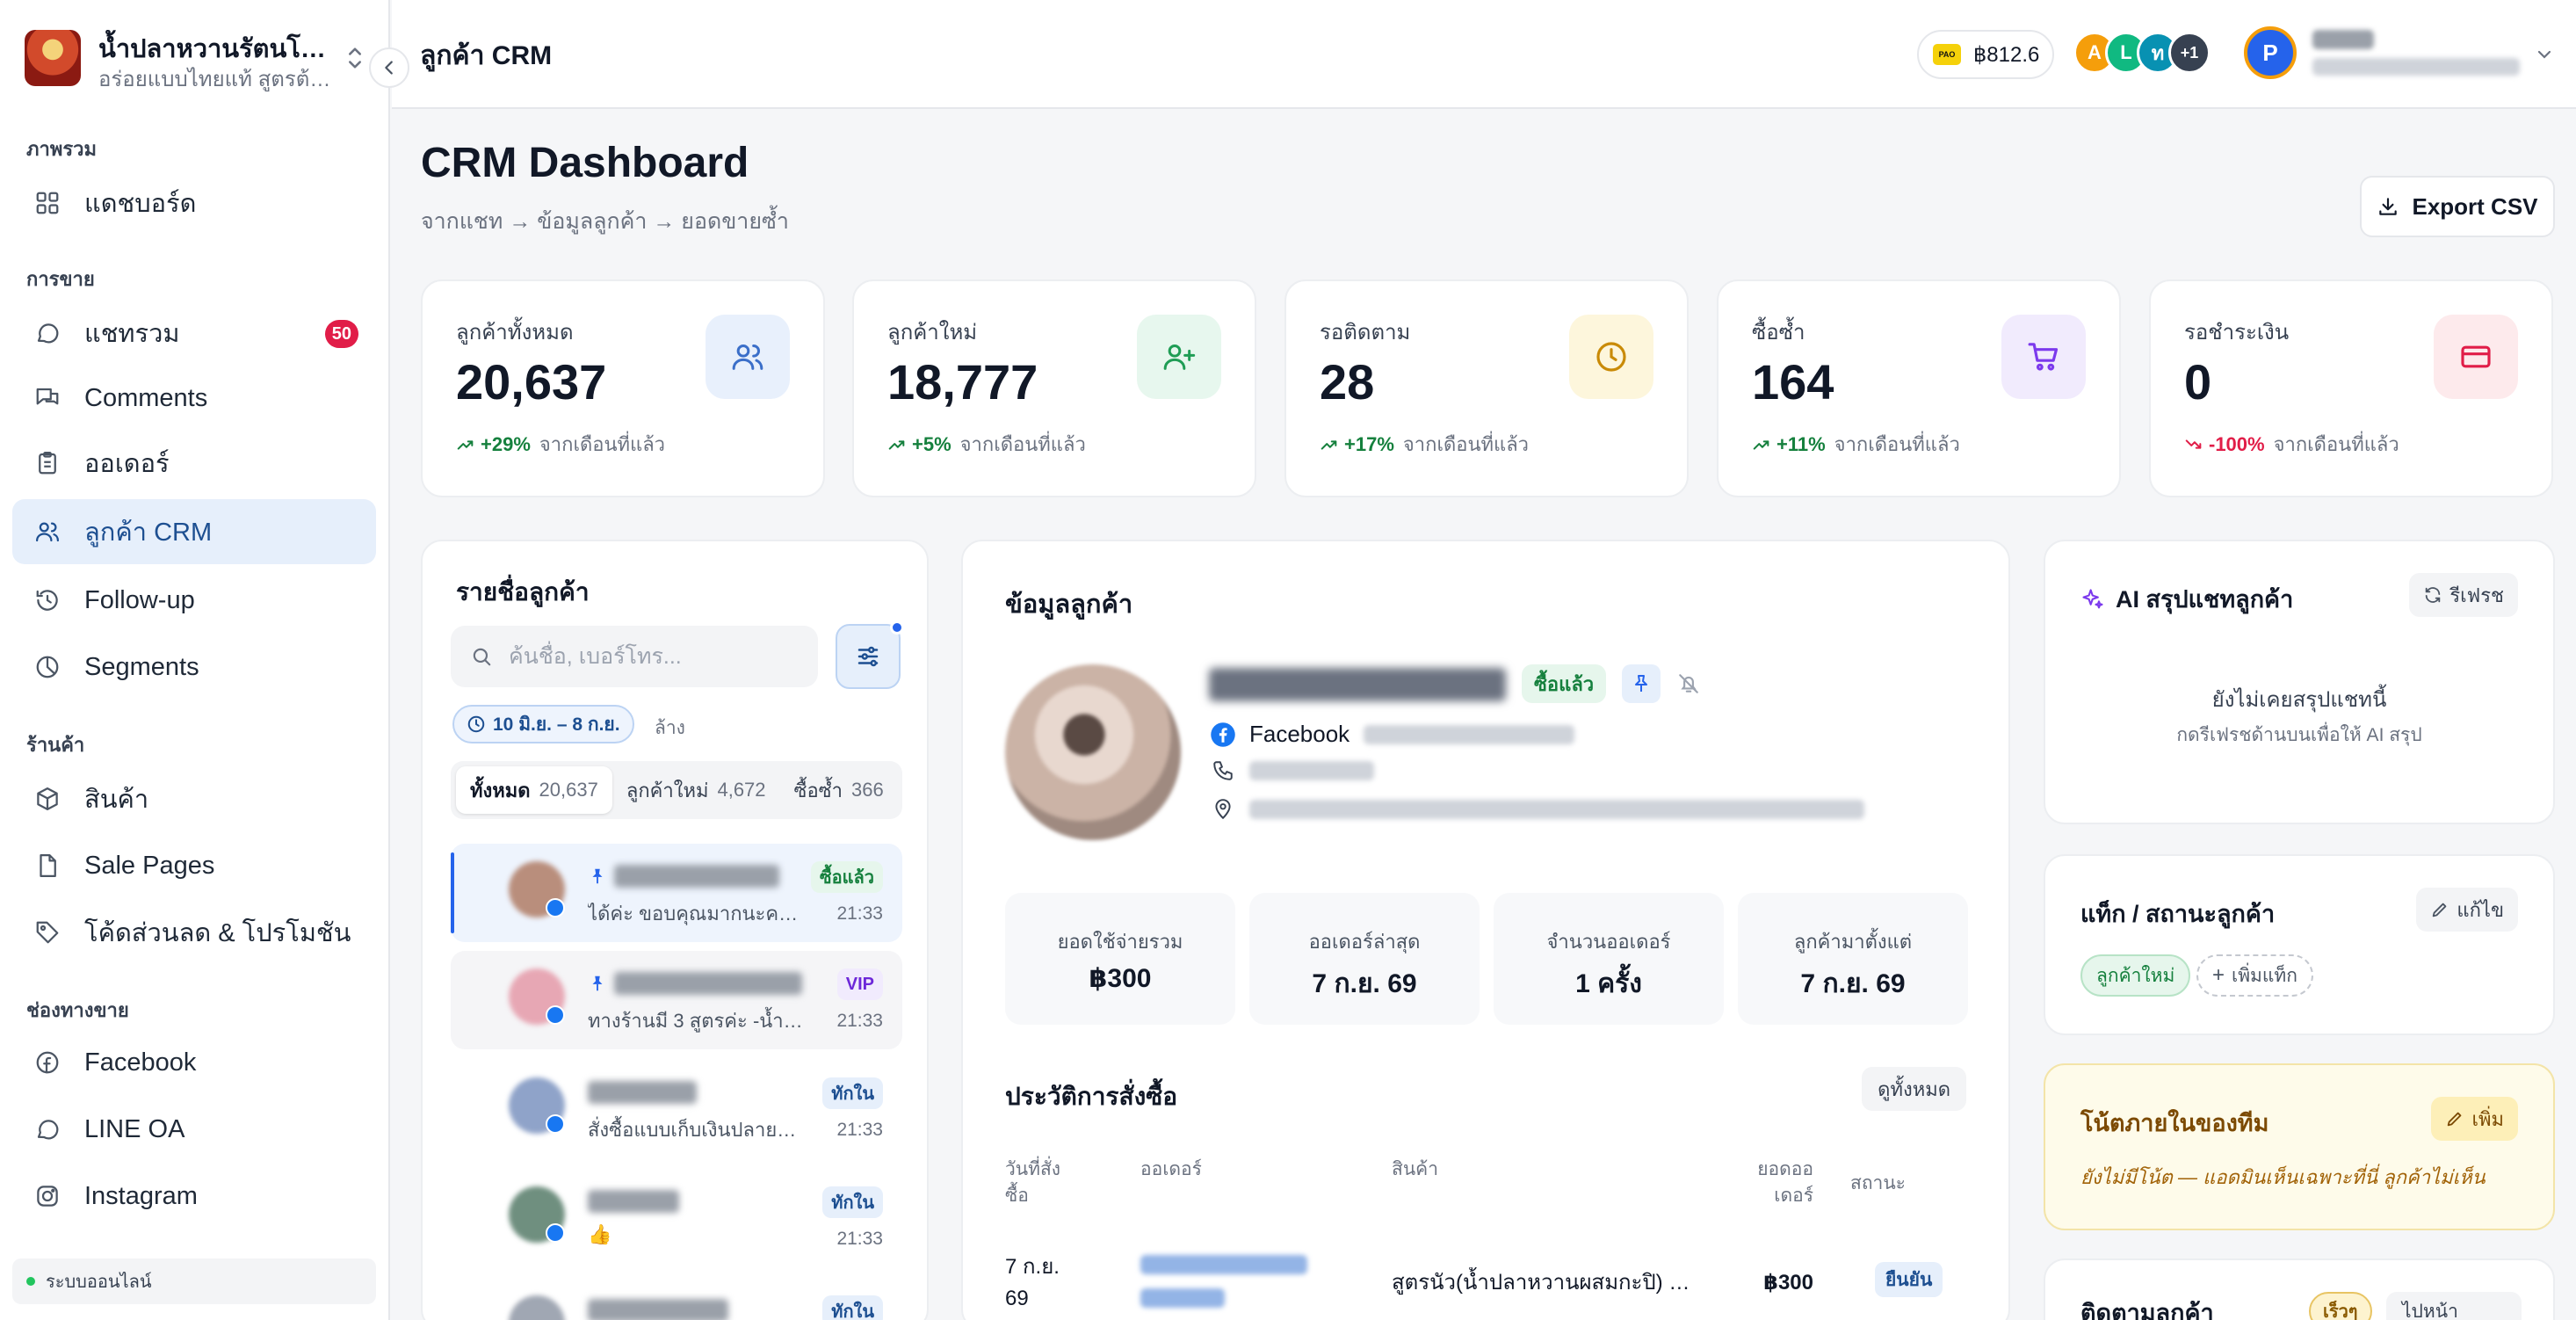 This screenshot has width=2576, height=1320. I want to click on stat-card-repeat-buyers: ซื้อซ้ำ 164 +11% จากเดือนที่แล้ว, so click(1919, 388).